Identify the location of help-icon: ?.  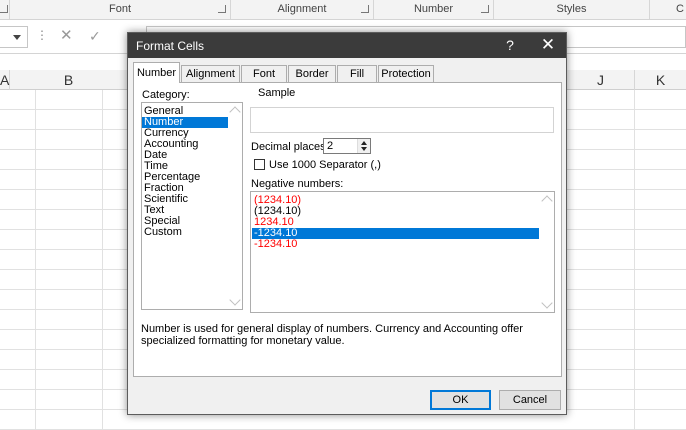
(510, 45).